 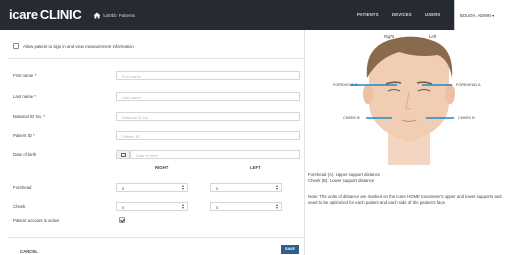 What do you see at coordinates (22, 187) in the screenshot?
I see `forehead-label: Forehead` at bounding box center [22, 187].